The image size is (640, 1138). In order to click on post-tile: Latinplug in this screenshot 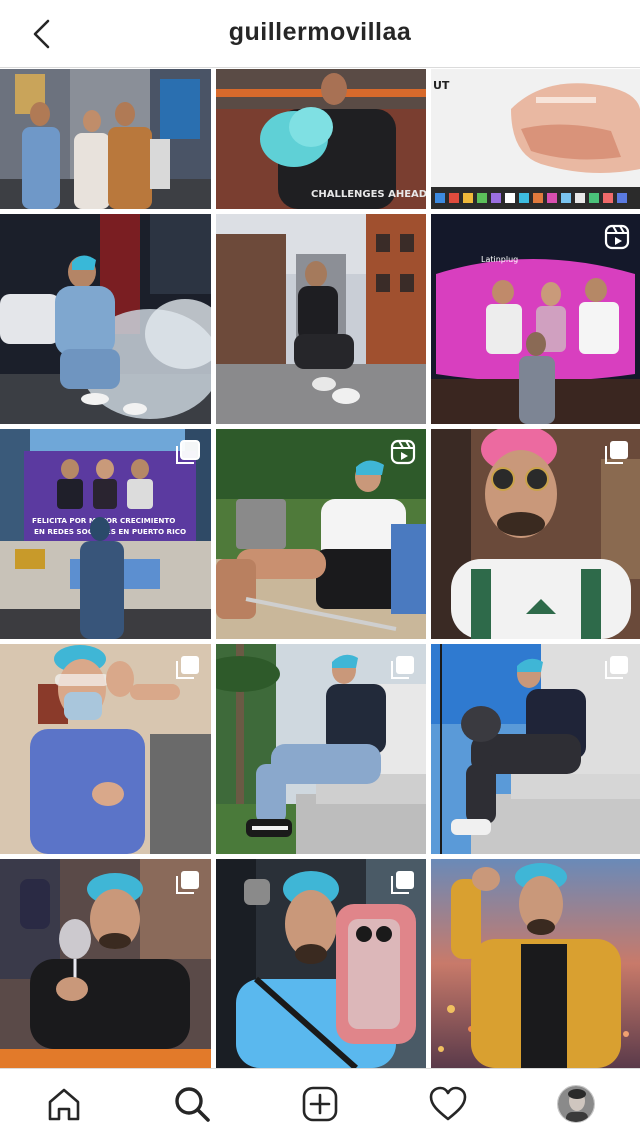, I will do `click(535, 319)`.